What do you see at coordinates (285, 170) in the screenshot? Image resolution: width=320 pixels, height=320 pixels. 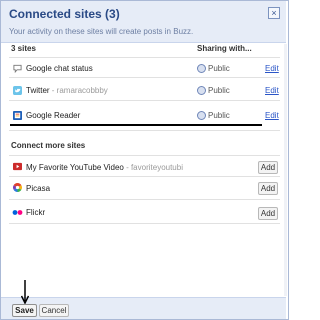 I see `scrollbar` at bounding box center [285, 170].